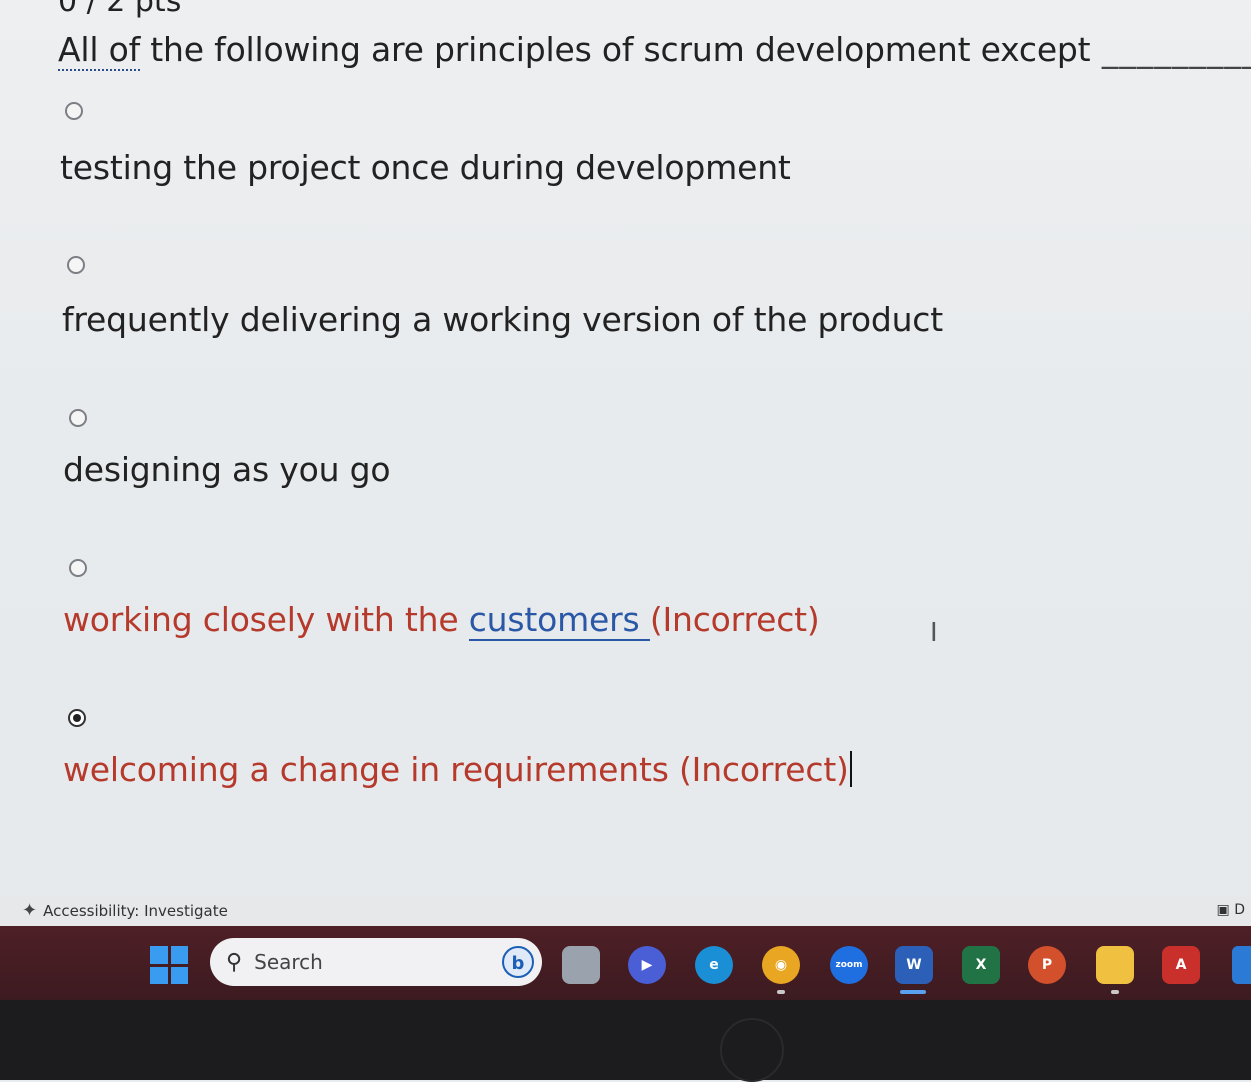  What do you see at coordinates (1241, 965) in the screenshot?
I see `app-icon-partial` at bounding box center [1241, 965].